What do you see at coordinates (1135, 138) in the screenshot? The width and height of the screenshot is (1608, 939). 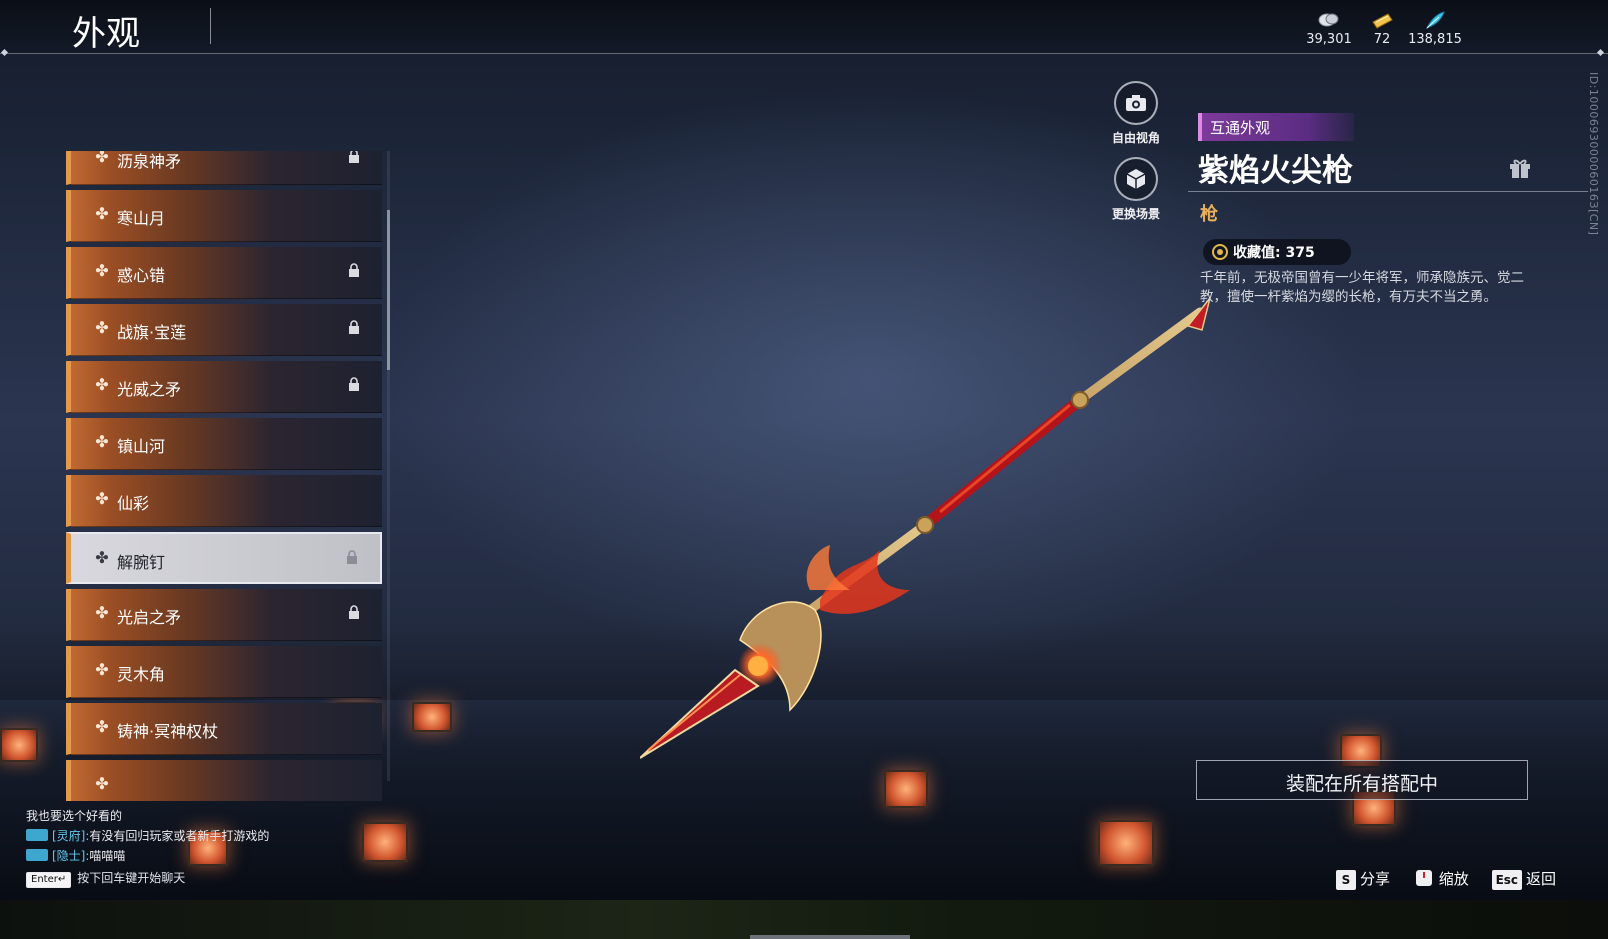 I see `free-view-label: 自由视角` at bounding box center [1135, 138].